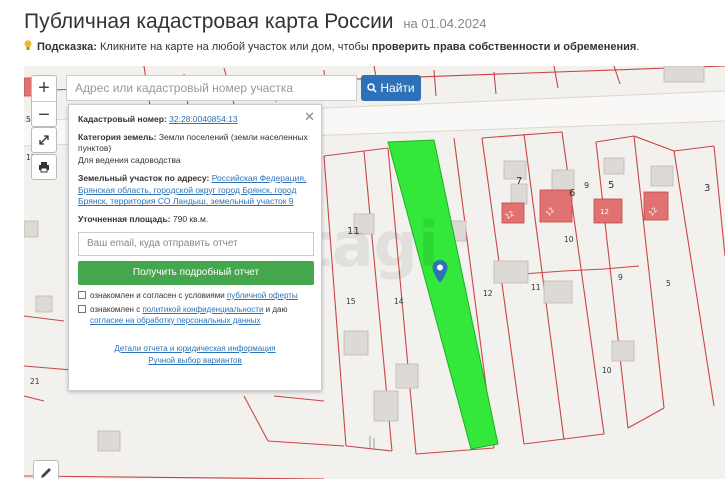  I want to click on page-title-text: Публичная кадастровая карта России, so click(209, 21).